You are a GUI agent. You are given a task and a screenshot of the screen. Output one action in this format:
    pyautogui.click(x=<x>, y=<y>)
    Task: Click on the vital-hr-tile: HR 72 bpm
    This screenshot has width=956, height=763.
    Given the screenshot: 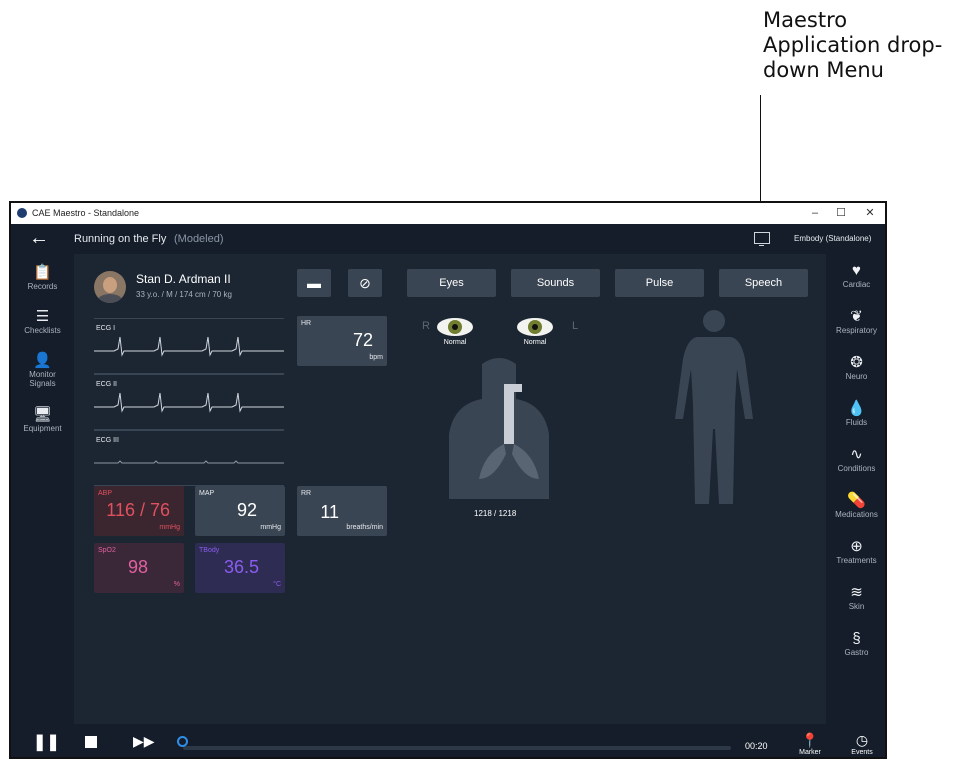 What is the action you would take?
    pyautogui.click(x=342, y=341)
    